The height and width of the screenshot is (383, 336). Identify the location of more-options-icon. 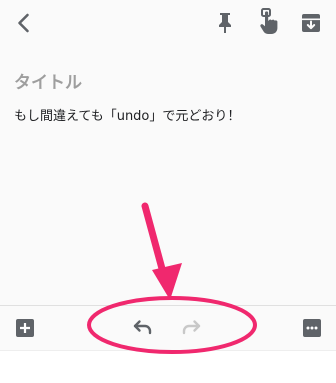
(312, 328).